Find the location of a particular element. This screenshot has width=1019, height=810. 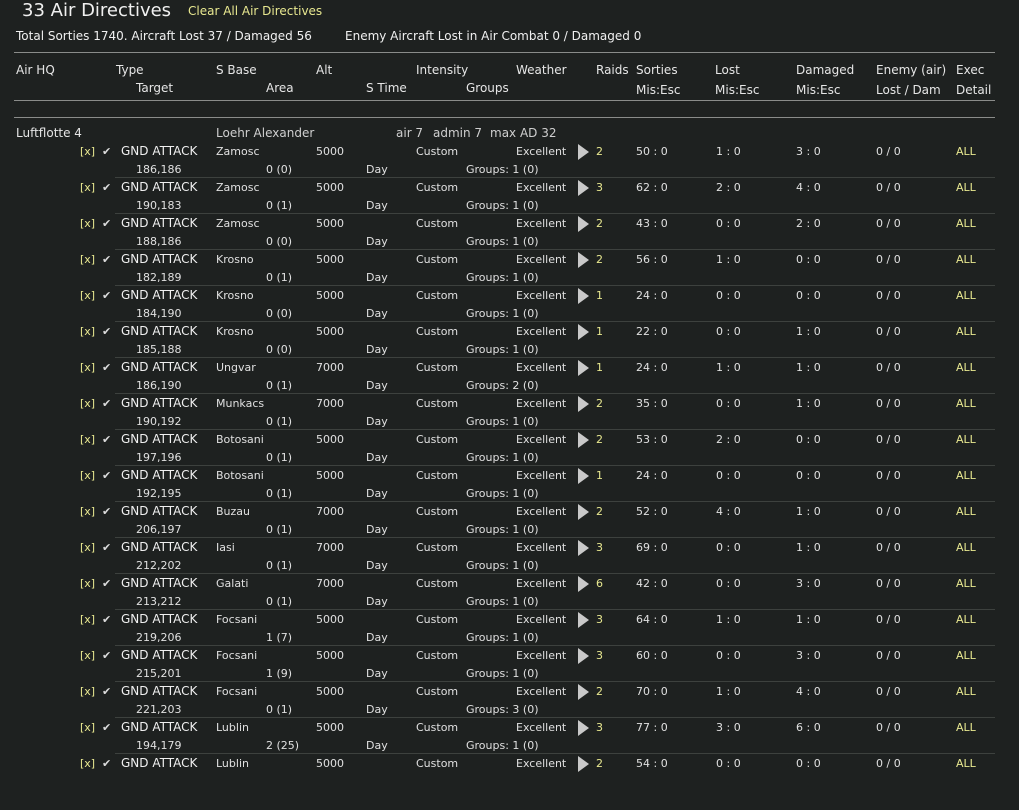

col-exec: Exec is located at coordinates (970, 70).